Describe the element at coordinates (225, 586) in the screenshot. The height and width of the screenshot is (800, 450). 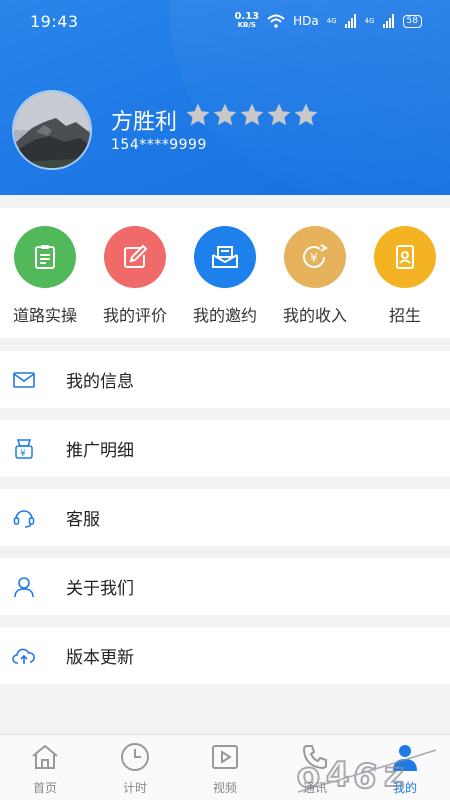
I see `menu-item-about-us: 关于我们` at that location.